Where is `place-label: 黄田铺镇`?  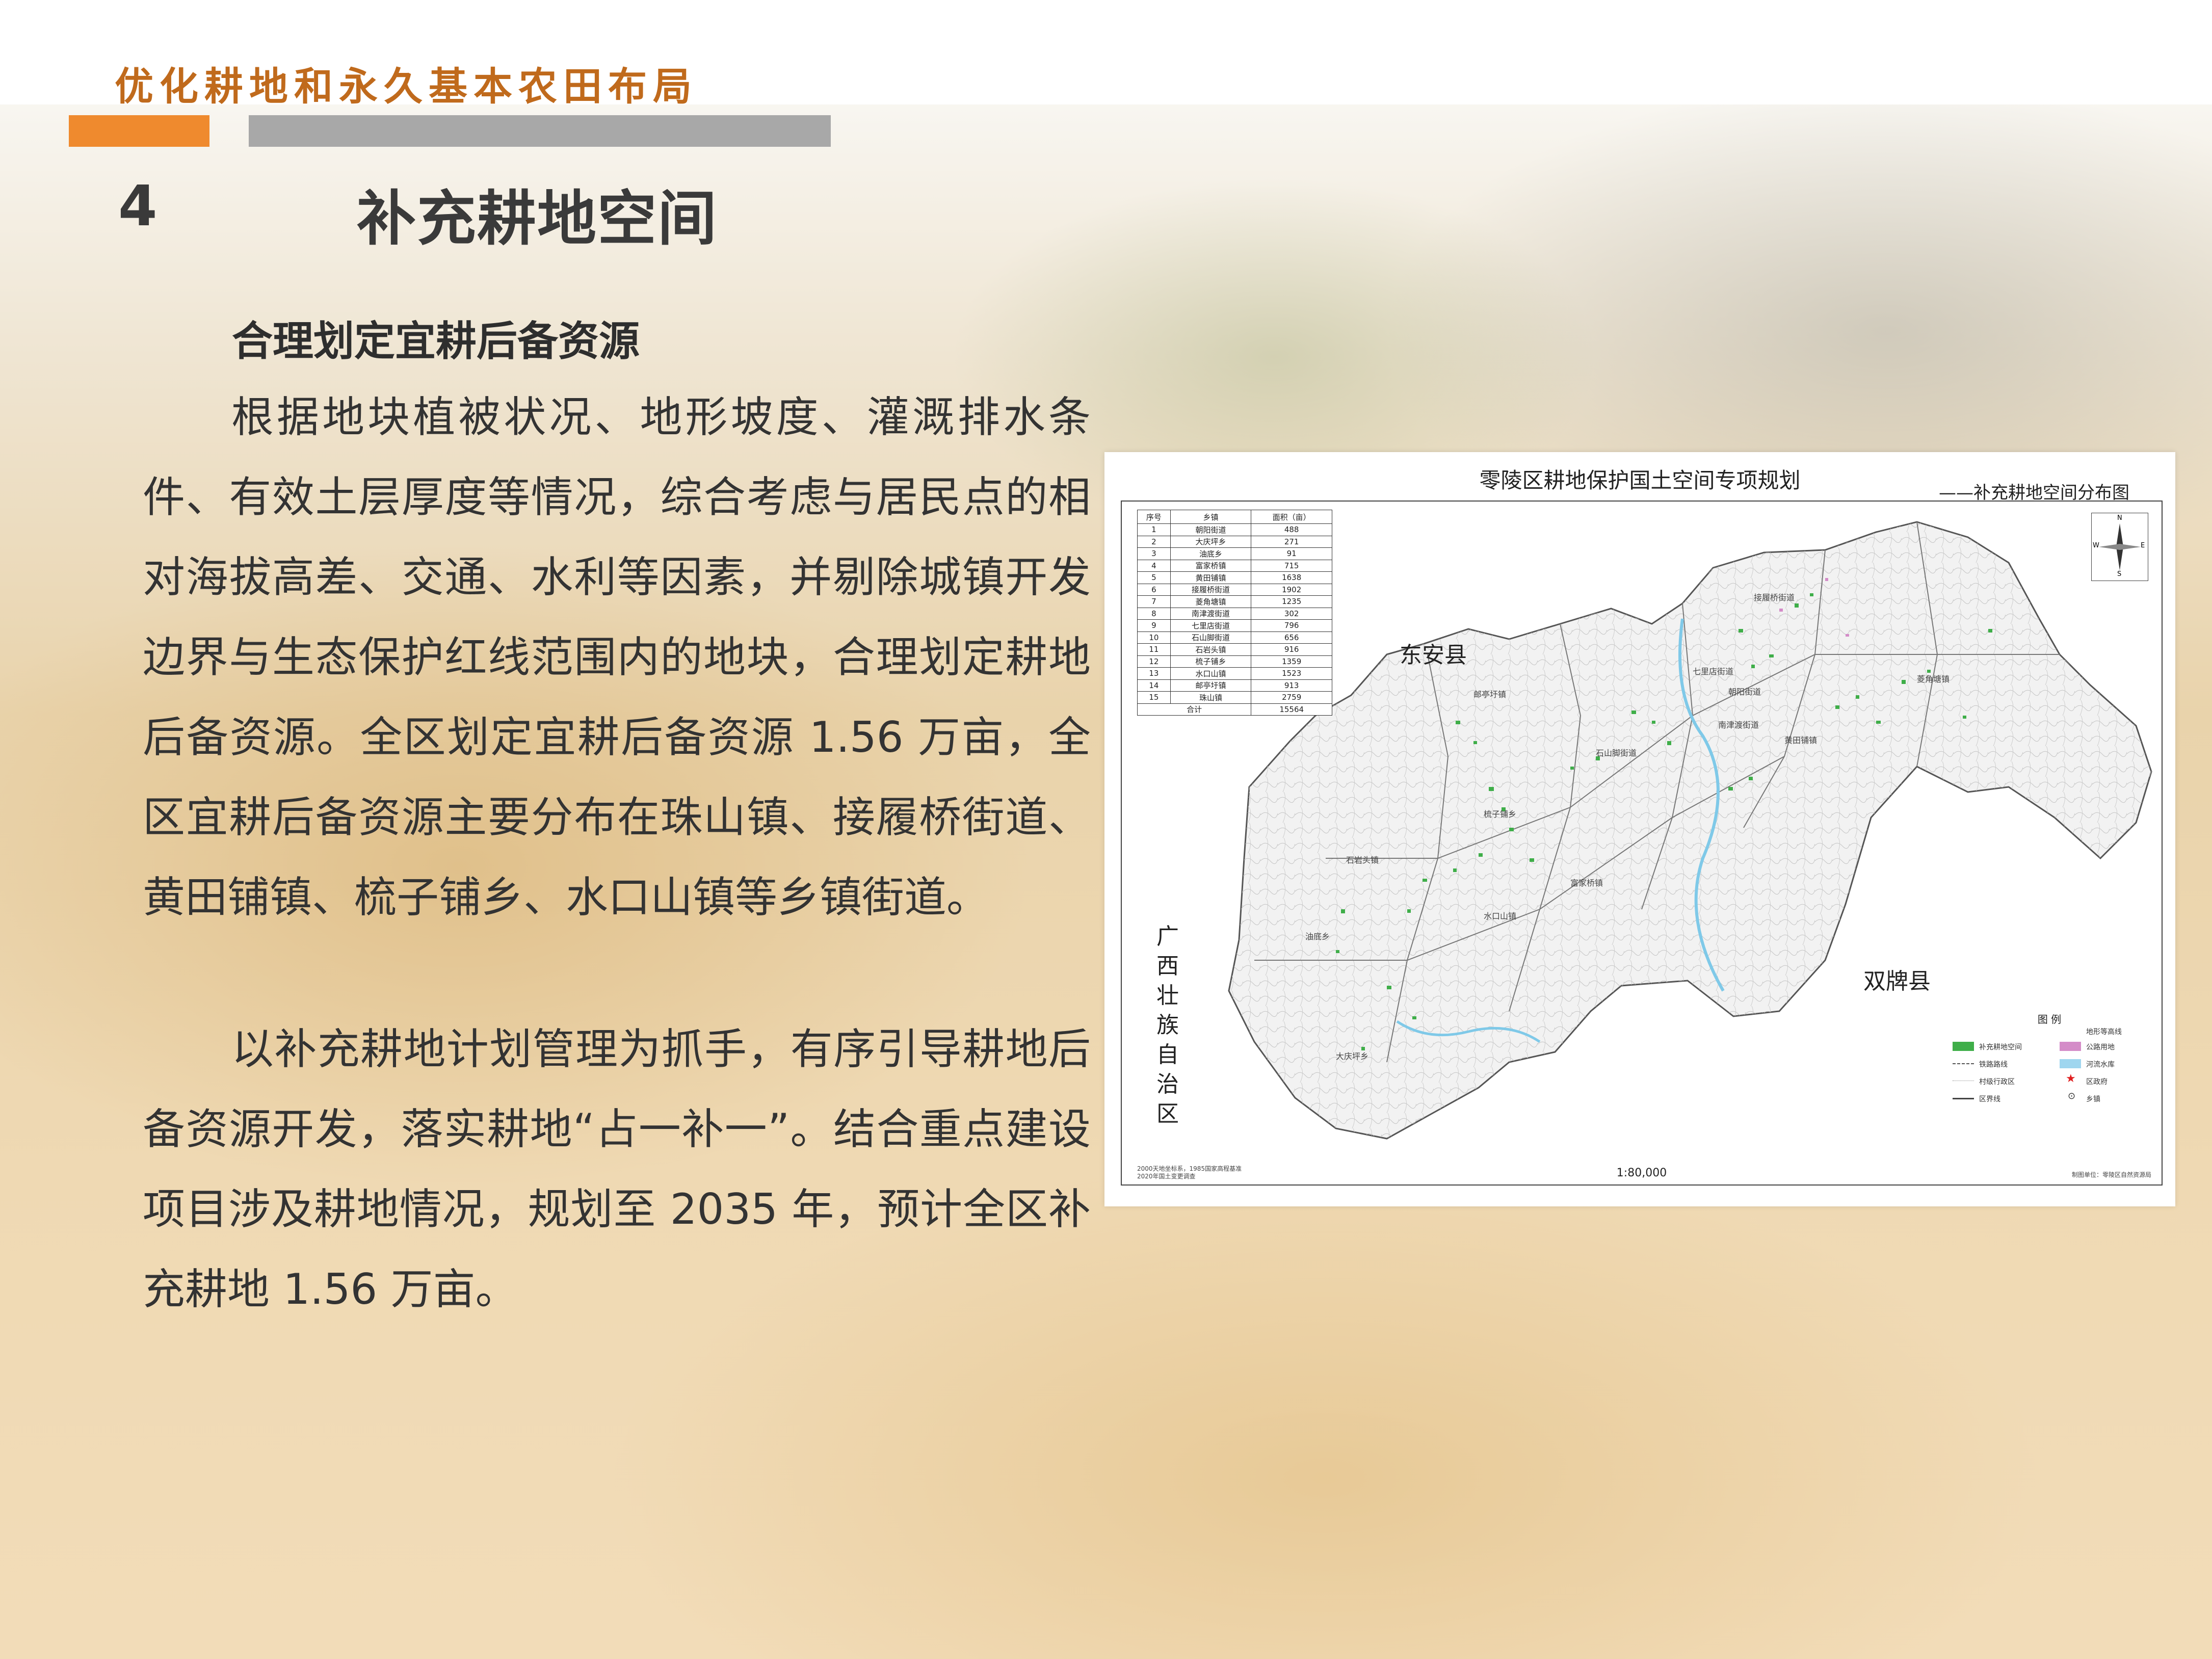 place-label: 黄田铺镇 is located at coordinates (1801, 740).